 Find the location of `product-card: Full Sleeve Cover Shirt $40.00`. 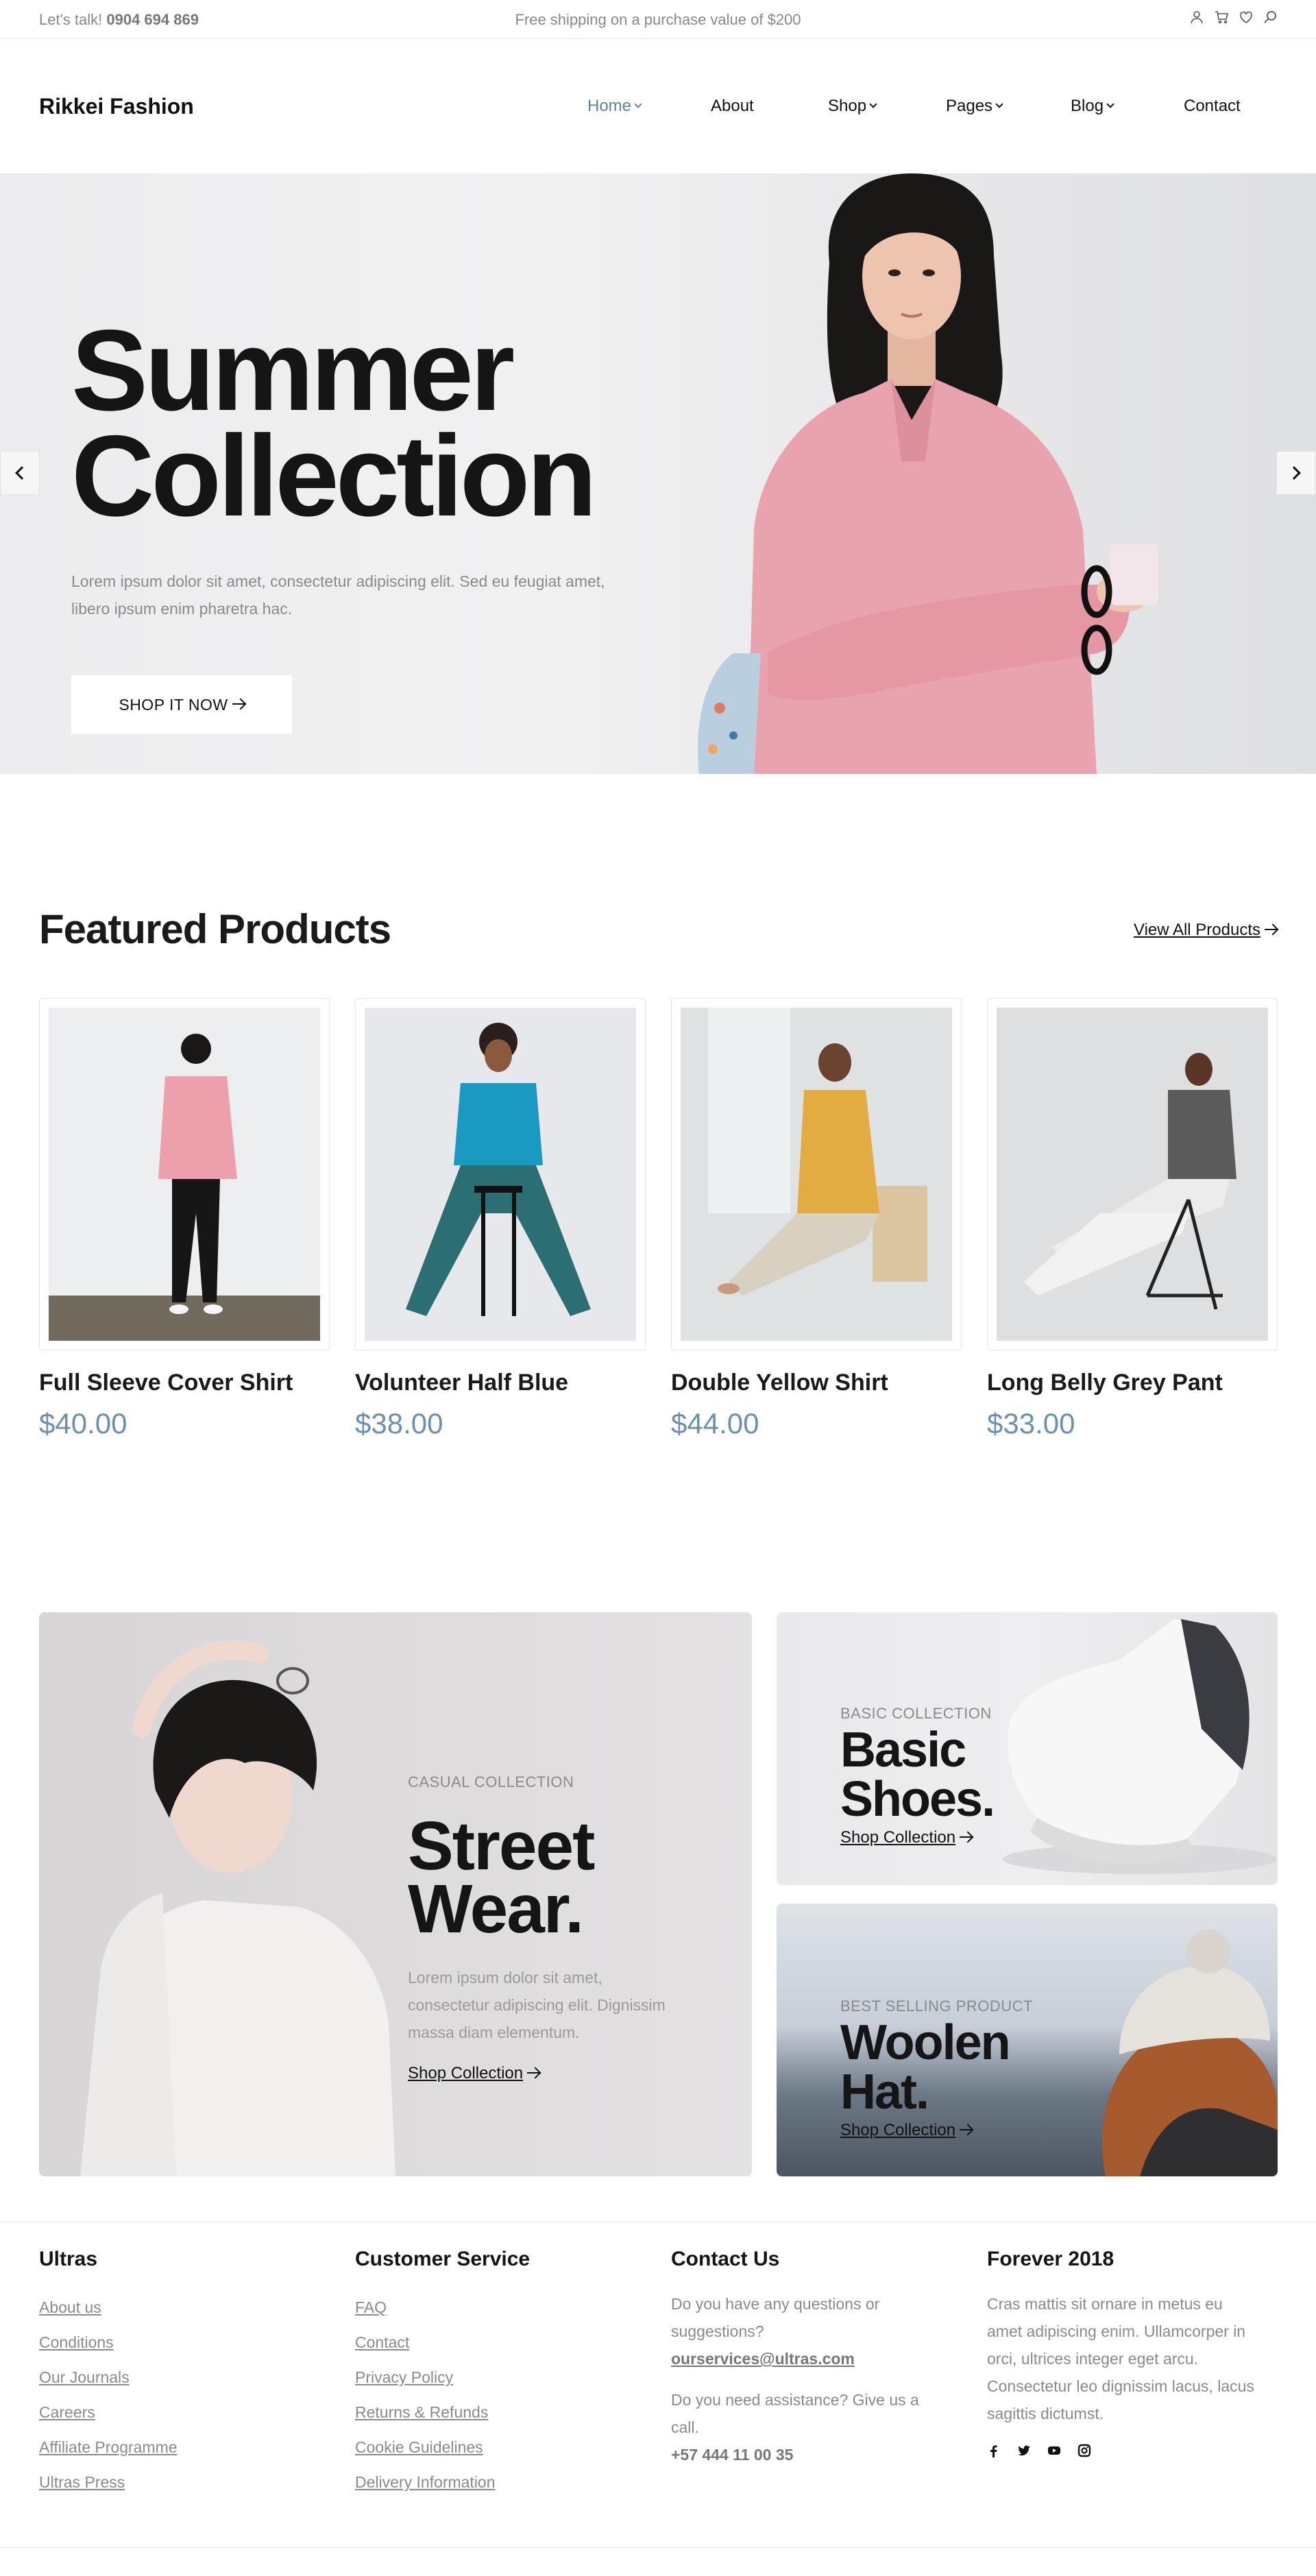

product-card: Full Sleeve Cover Shirt $40.00 is located at coordinates (184, 1219).